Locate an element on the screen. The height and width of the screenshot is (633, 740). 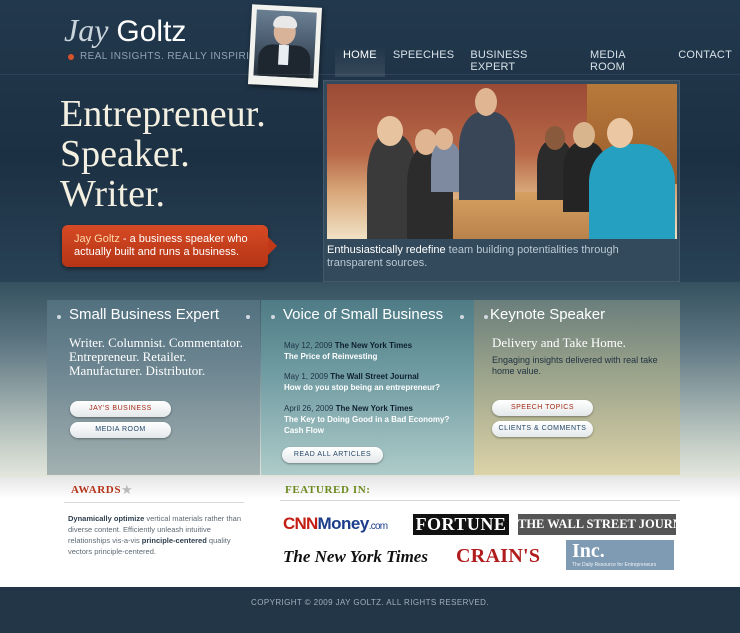
article-date: May 12, 2009 is located at coordinates (308, 345).